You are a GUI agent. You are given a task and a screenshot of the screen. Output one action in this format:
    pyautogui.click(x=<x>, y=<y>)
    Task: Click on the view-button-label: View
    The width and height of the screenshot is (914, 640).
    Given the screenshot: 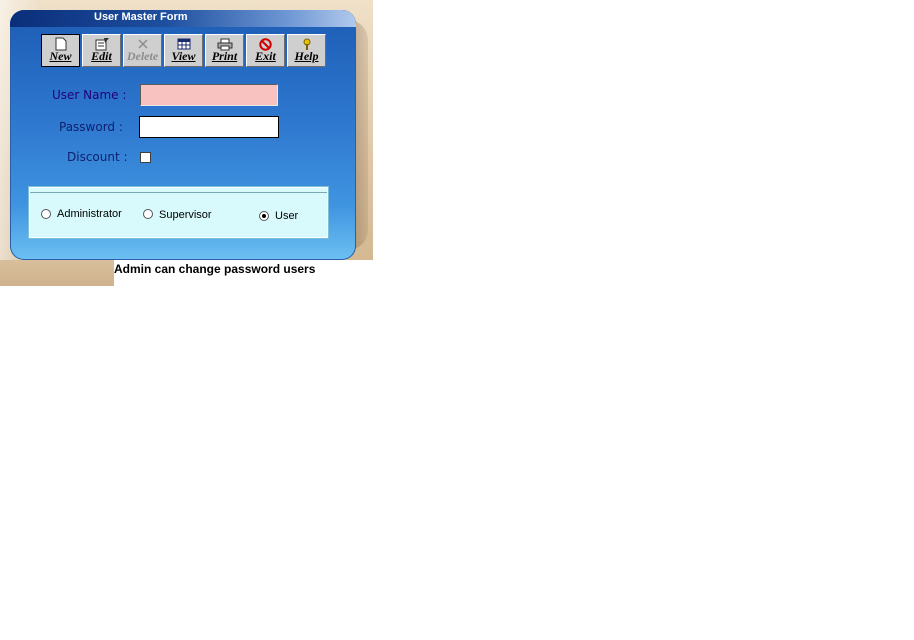 What is the action you would take?
    pyautogui.click(x=183, y=56)
    